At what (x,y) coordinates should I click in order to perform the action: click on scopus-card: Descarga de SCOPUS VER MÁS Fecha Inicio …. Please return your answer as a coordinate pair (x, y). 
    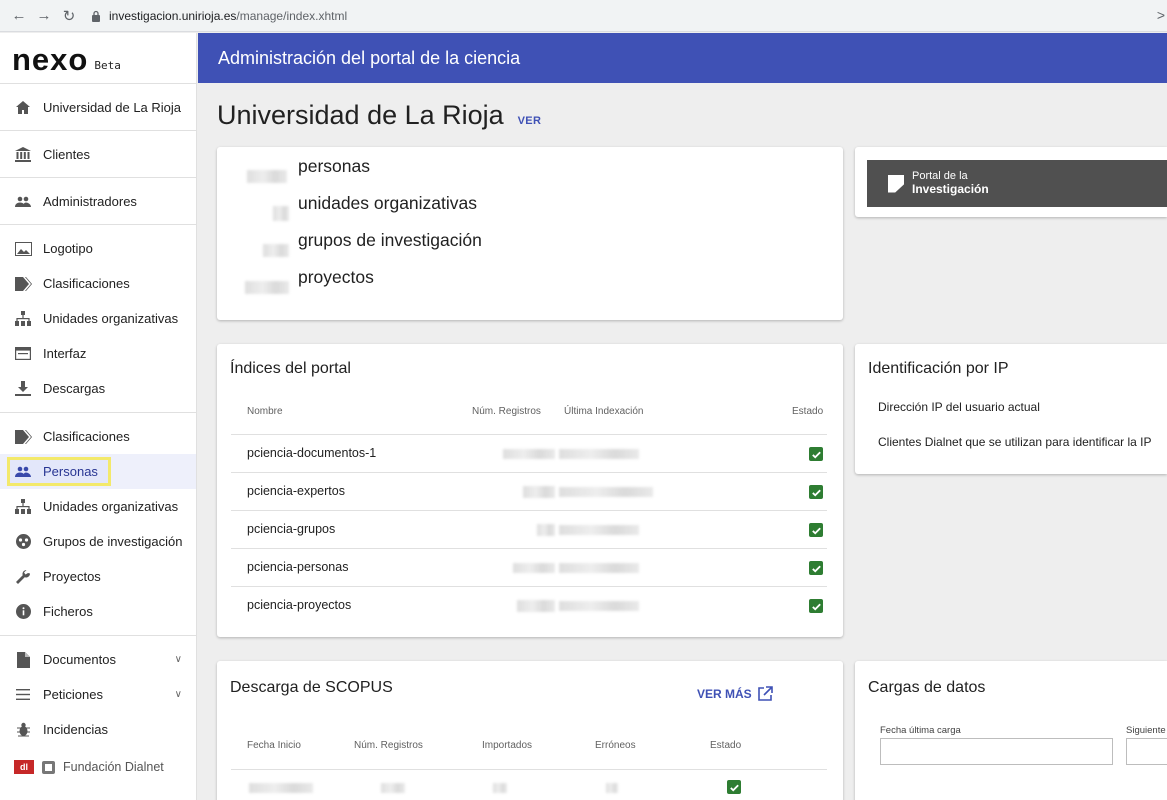
    Looking at the image, I should click on (530, 730).